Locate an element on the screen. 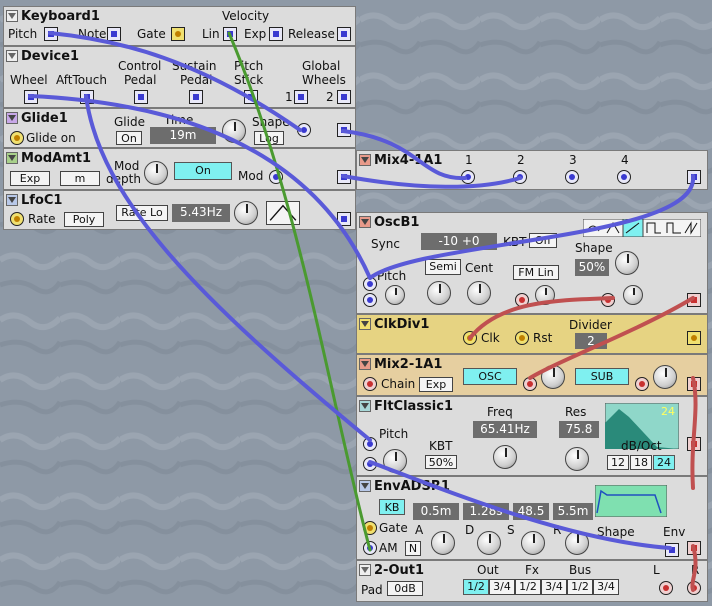 The height and width of the screenshot is (606, 712). poly-button: Poly is located at coordinates (84, 219).